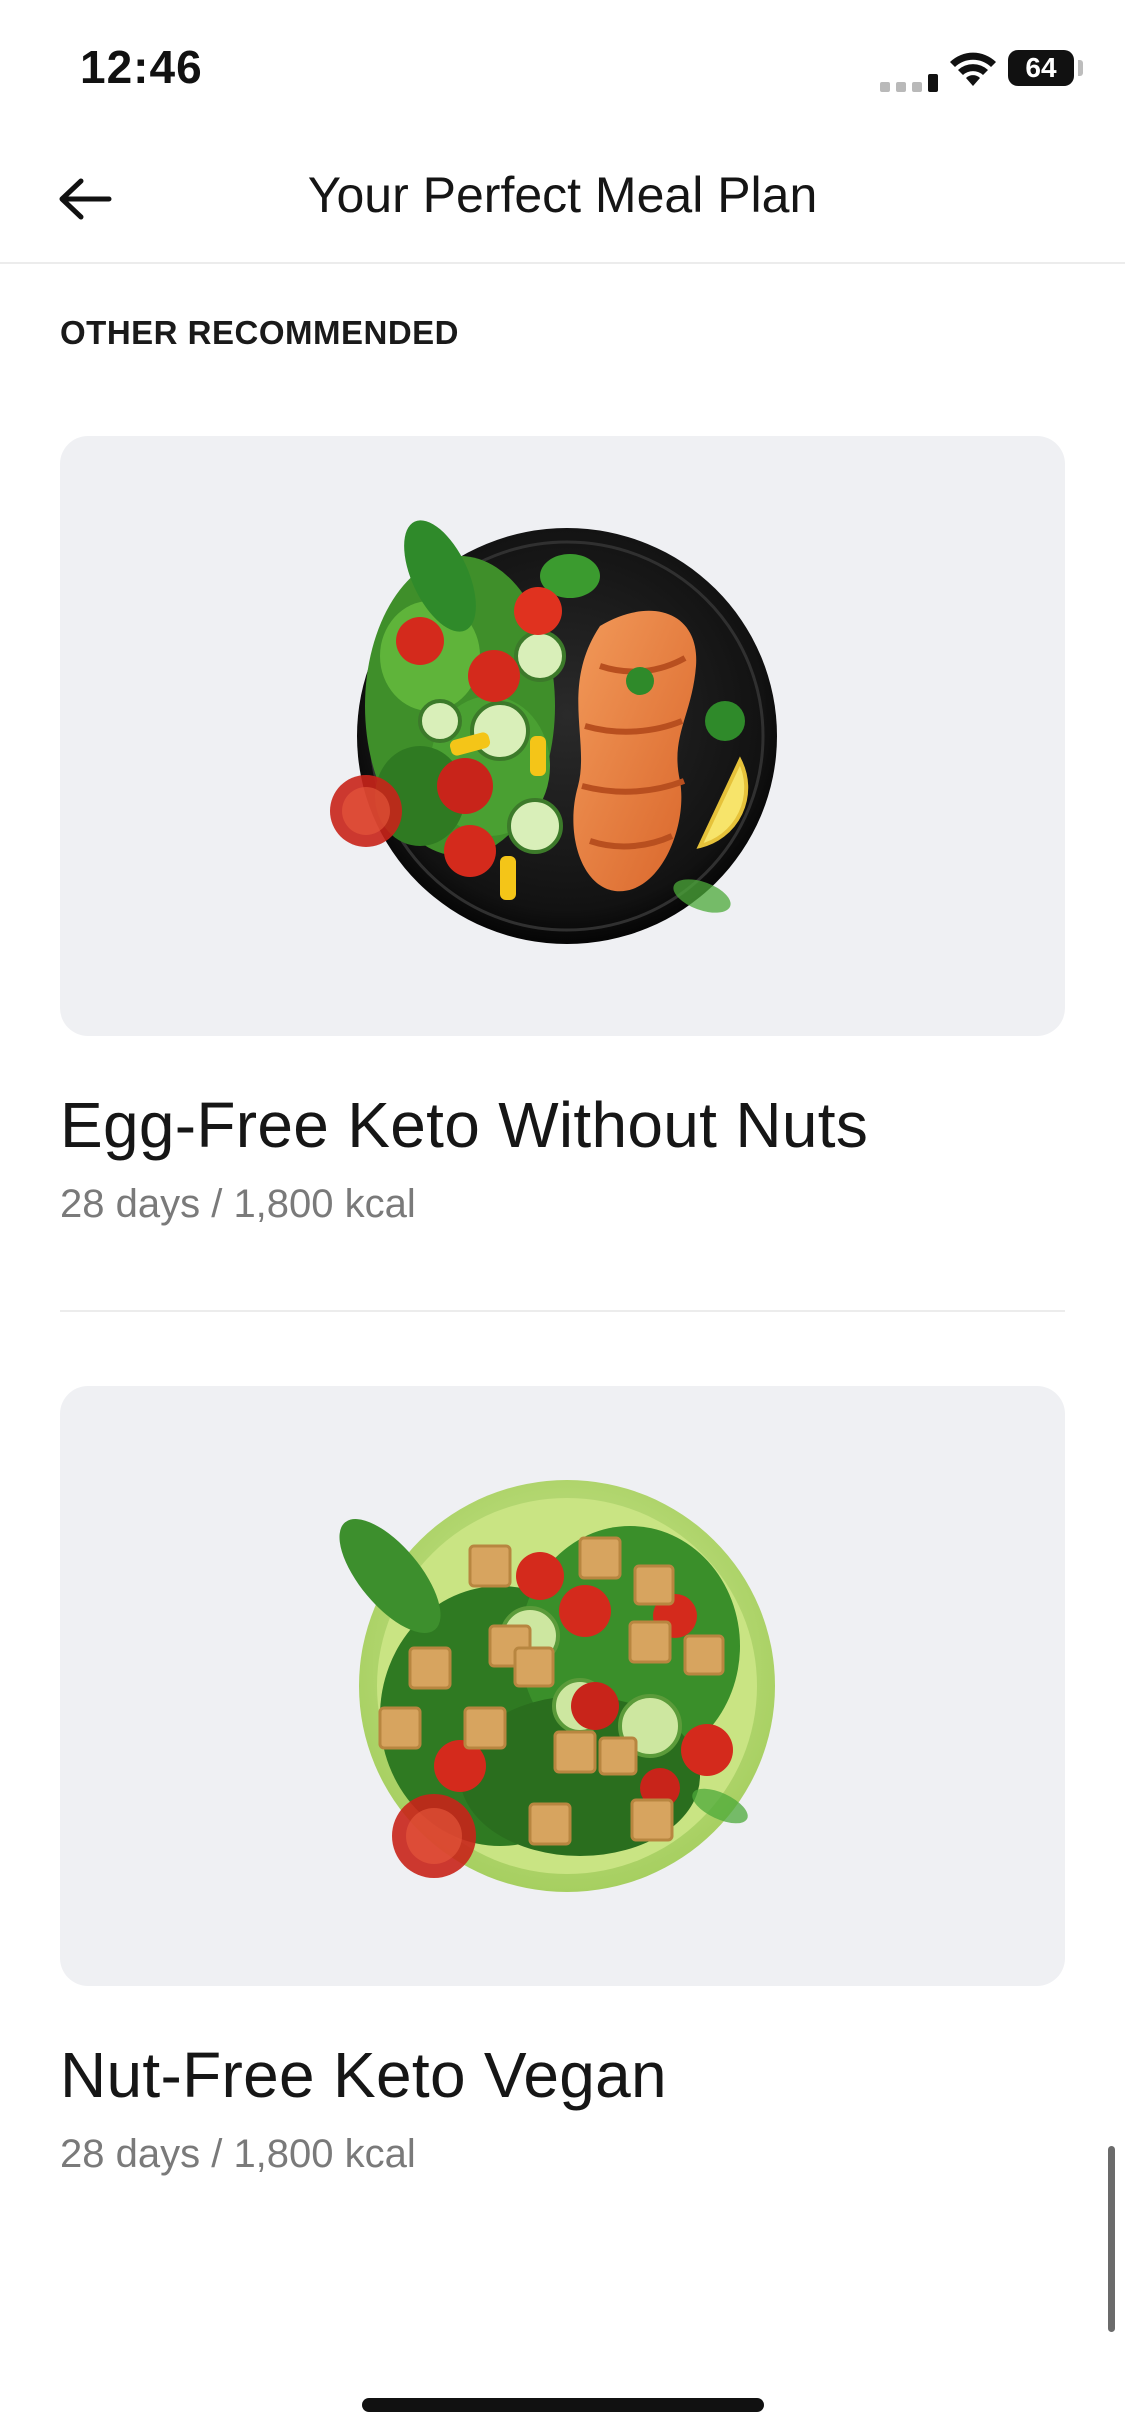 The height and width of the screenshot is (2436, 1125). What do you see at coordinates (562, 66) in the screenshot?
I see `status-bar: 12:46 64` at bounding box center [562, 66].